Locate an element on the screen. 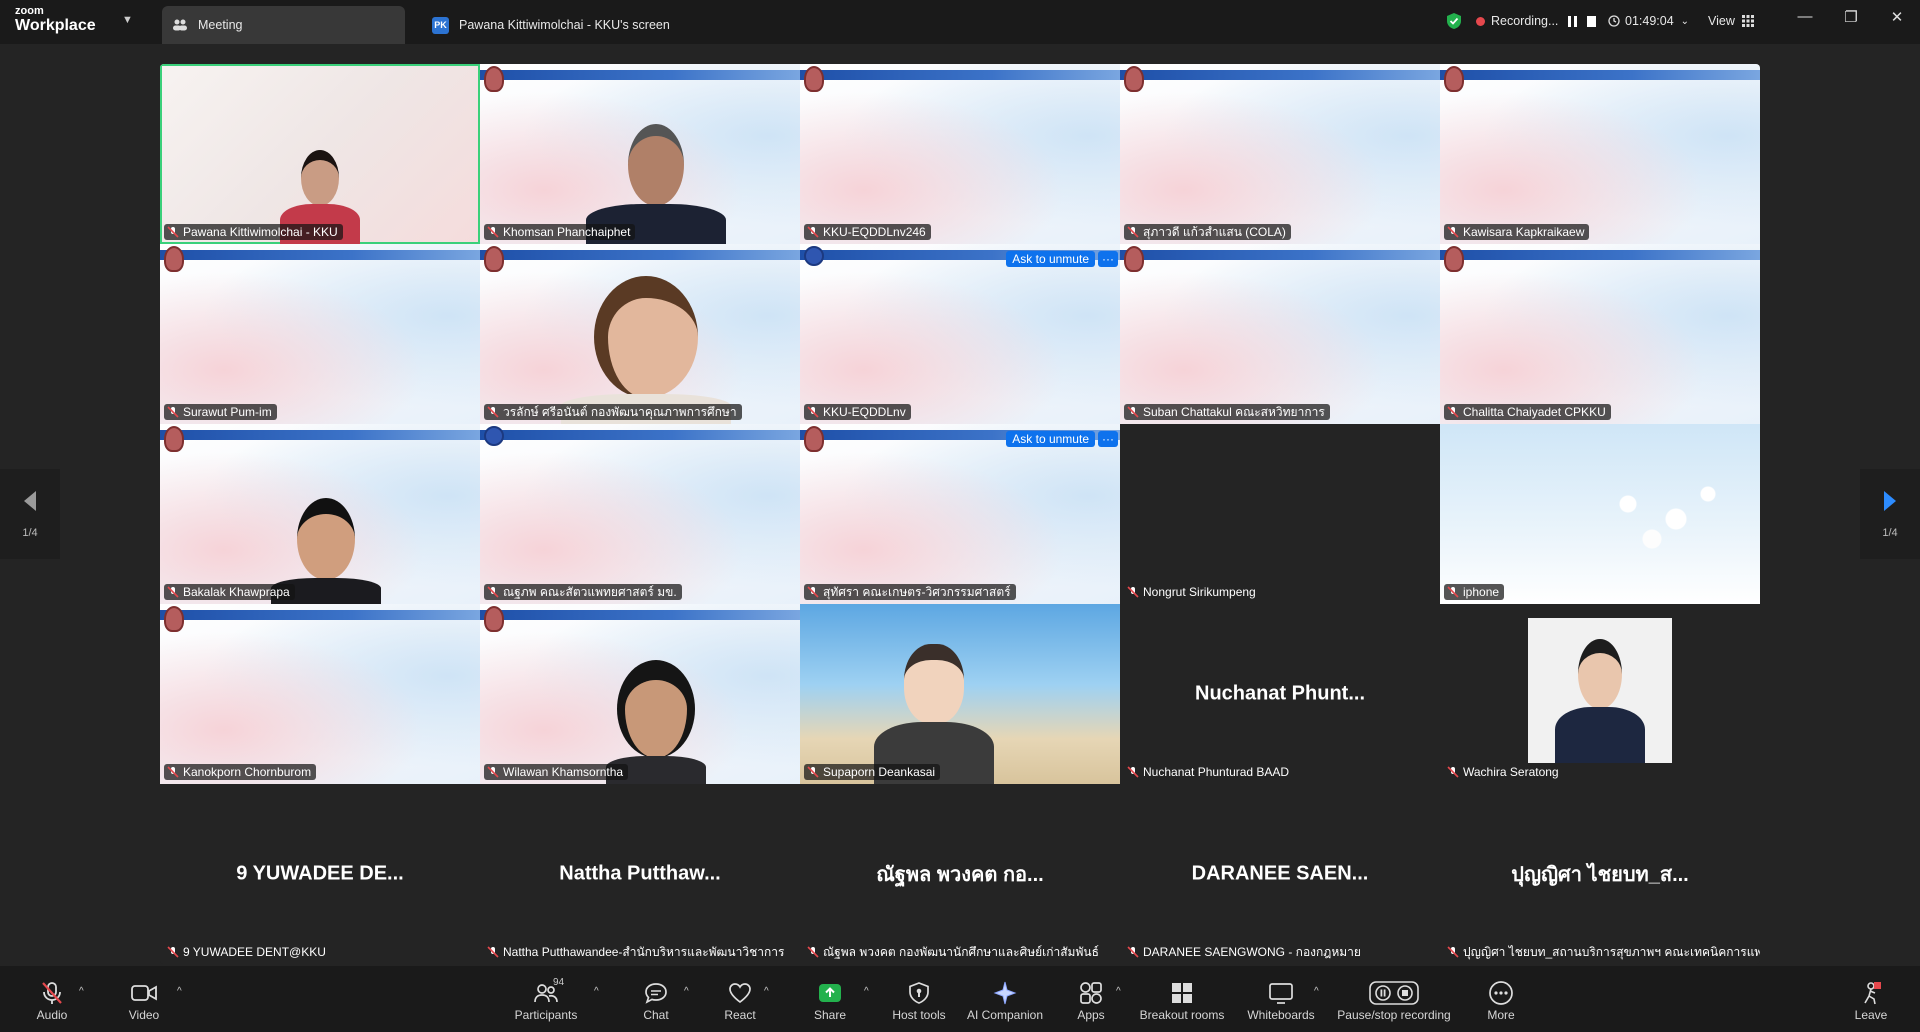 This screenshot has width=1920, height=1032. more-icon is located at coordinates (1501, 993).